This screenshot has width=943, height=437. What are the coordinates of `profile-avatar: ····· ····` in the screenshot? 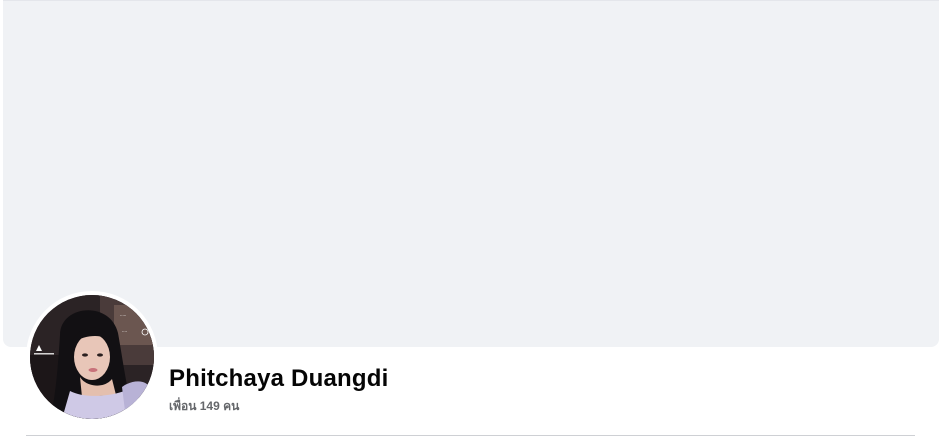 It's located at (92, 357).